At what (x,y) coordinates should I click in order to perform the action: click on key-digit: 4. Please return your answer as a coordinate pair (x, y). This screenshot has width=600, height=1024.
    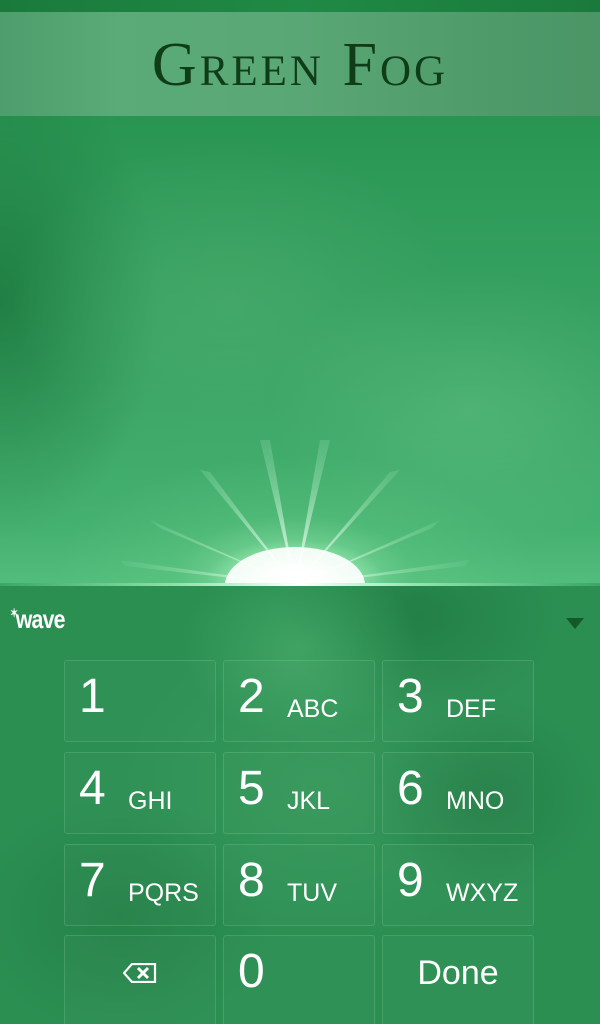
    Looking at the image, I should click on (92, 788).